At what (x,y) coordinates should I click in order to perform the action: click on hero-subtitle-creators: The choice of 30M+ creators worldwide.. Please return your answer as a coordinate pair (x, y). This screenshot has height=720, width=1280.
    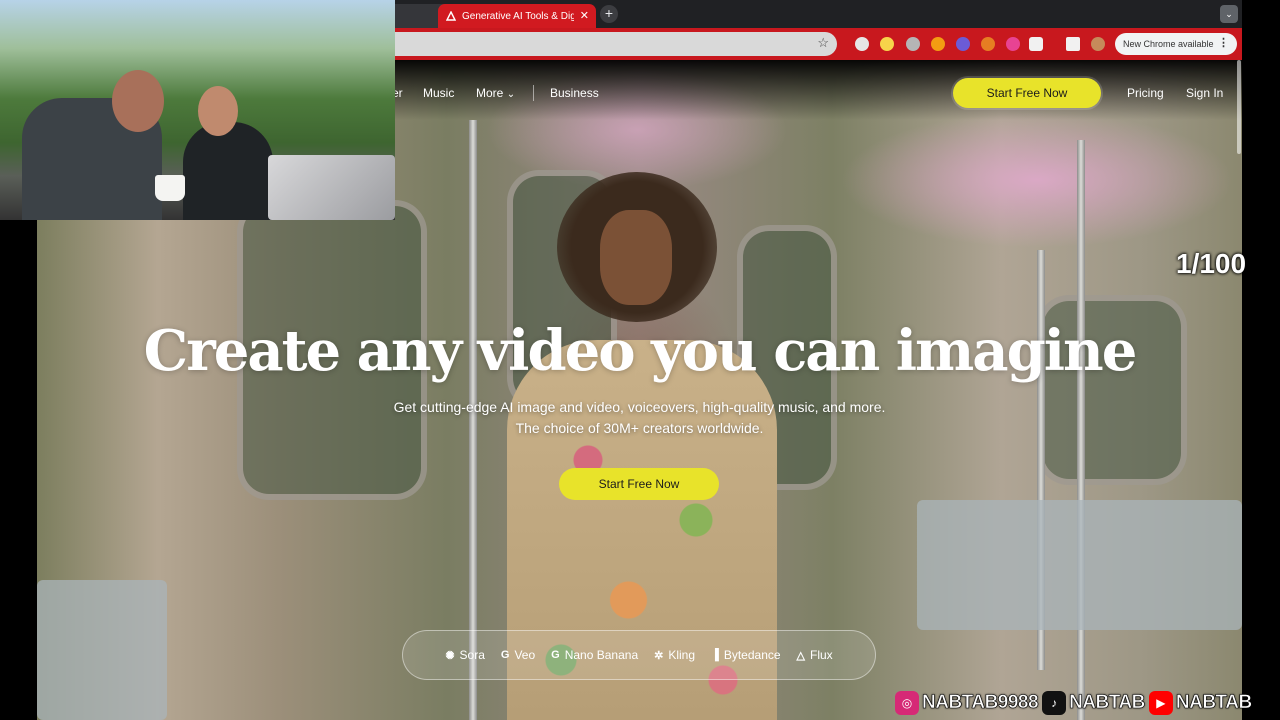
    Looking at the image, I should click on (639, 428).